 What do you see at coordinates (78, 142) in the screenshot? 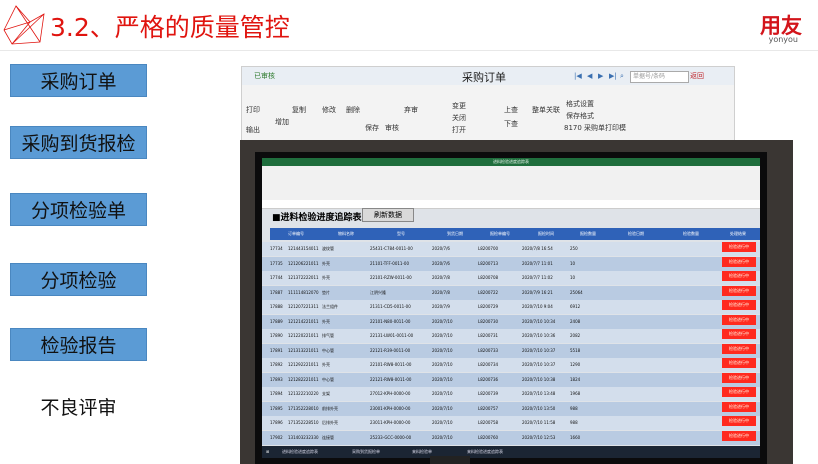
I see `step-arrival-inspection: 采购到货报检` at bounding box center [78, 142].